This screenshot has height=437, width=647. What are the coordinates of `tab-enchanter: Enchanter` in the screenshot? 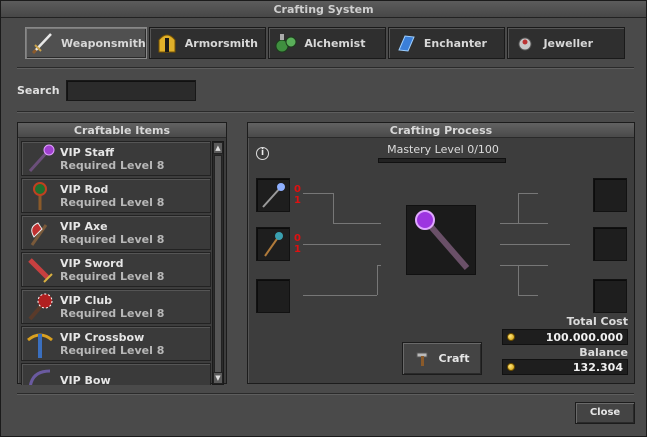 It's located at (446, 43).